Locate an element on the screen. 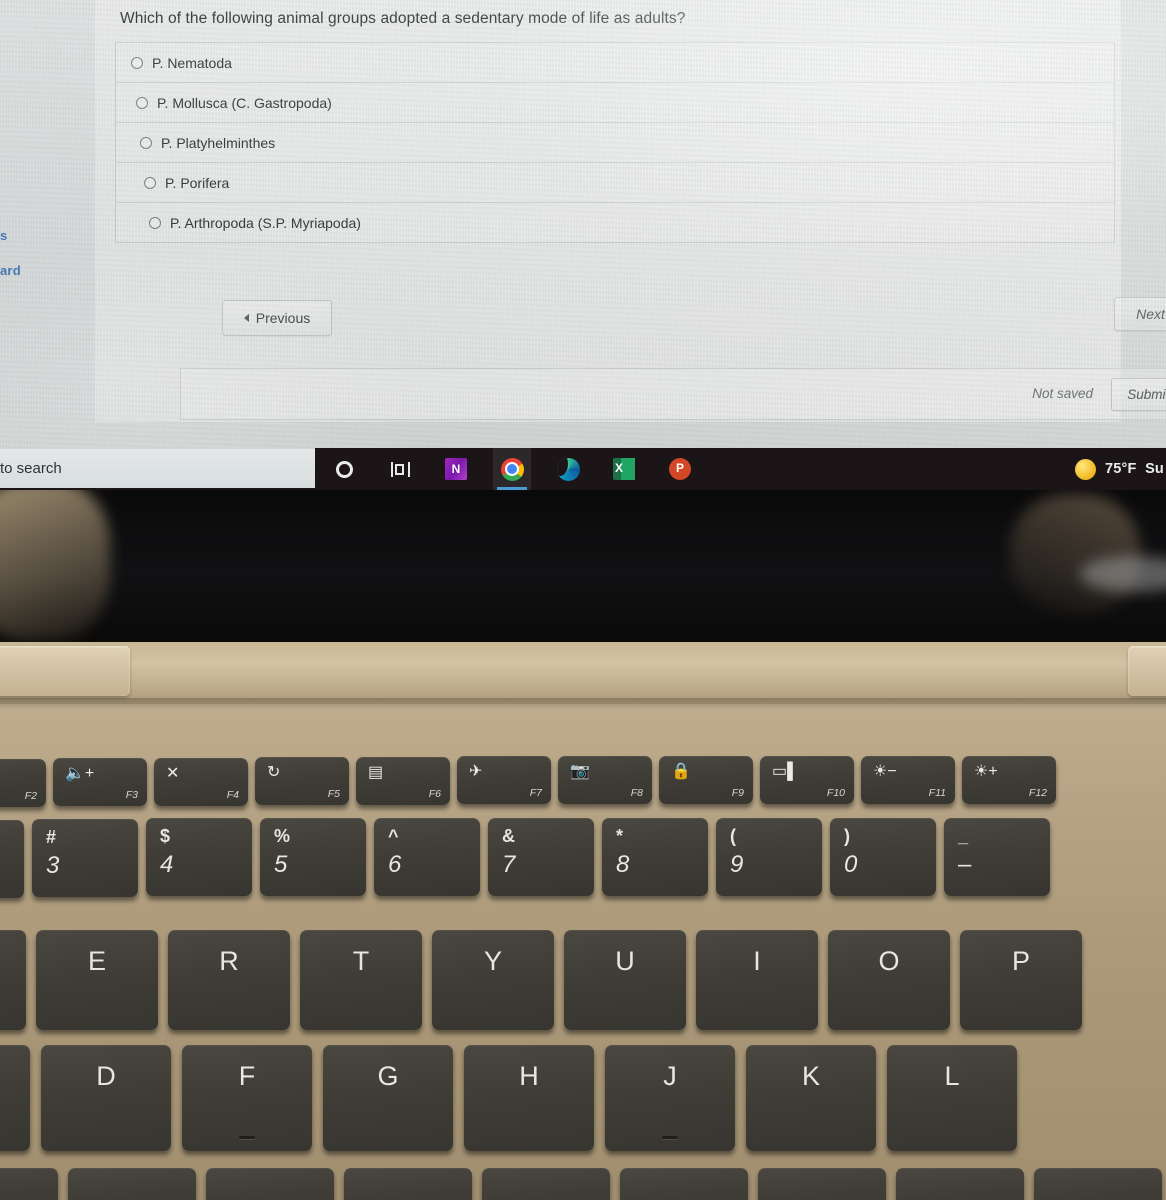  key-9: (9 is located at coordinates (769, 857).